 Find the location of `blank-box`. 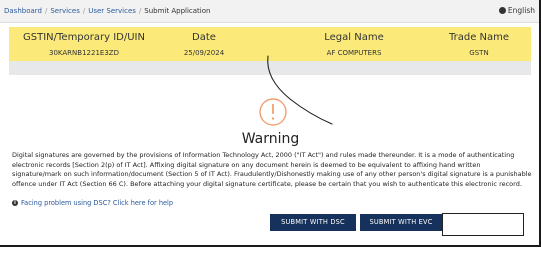

blank-box is located at coordinates (483, 224).